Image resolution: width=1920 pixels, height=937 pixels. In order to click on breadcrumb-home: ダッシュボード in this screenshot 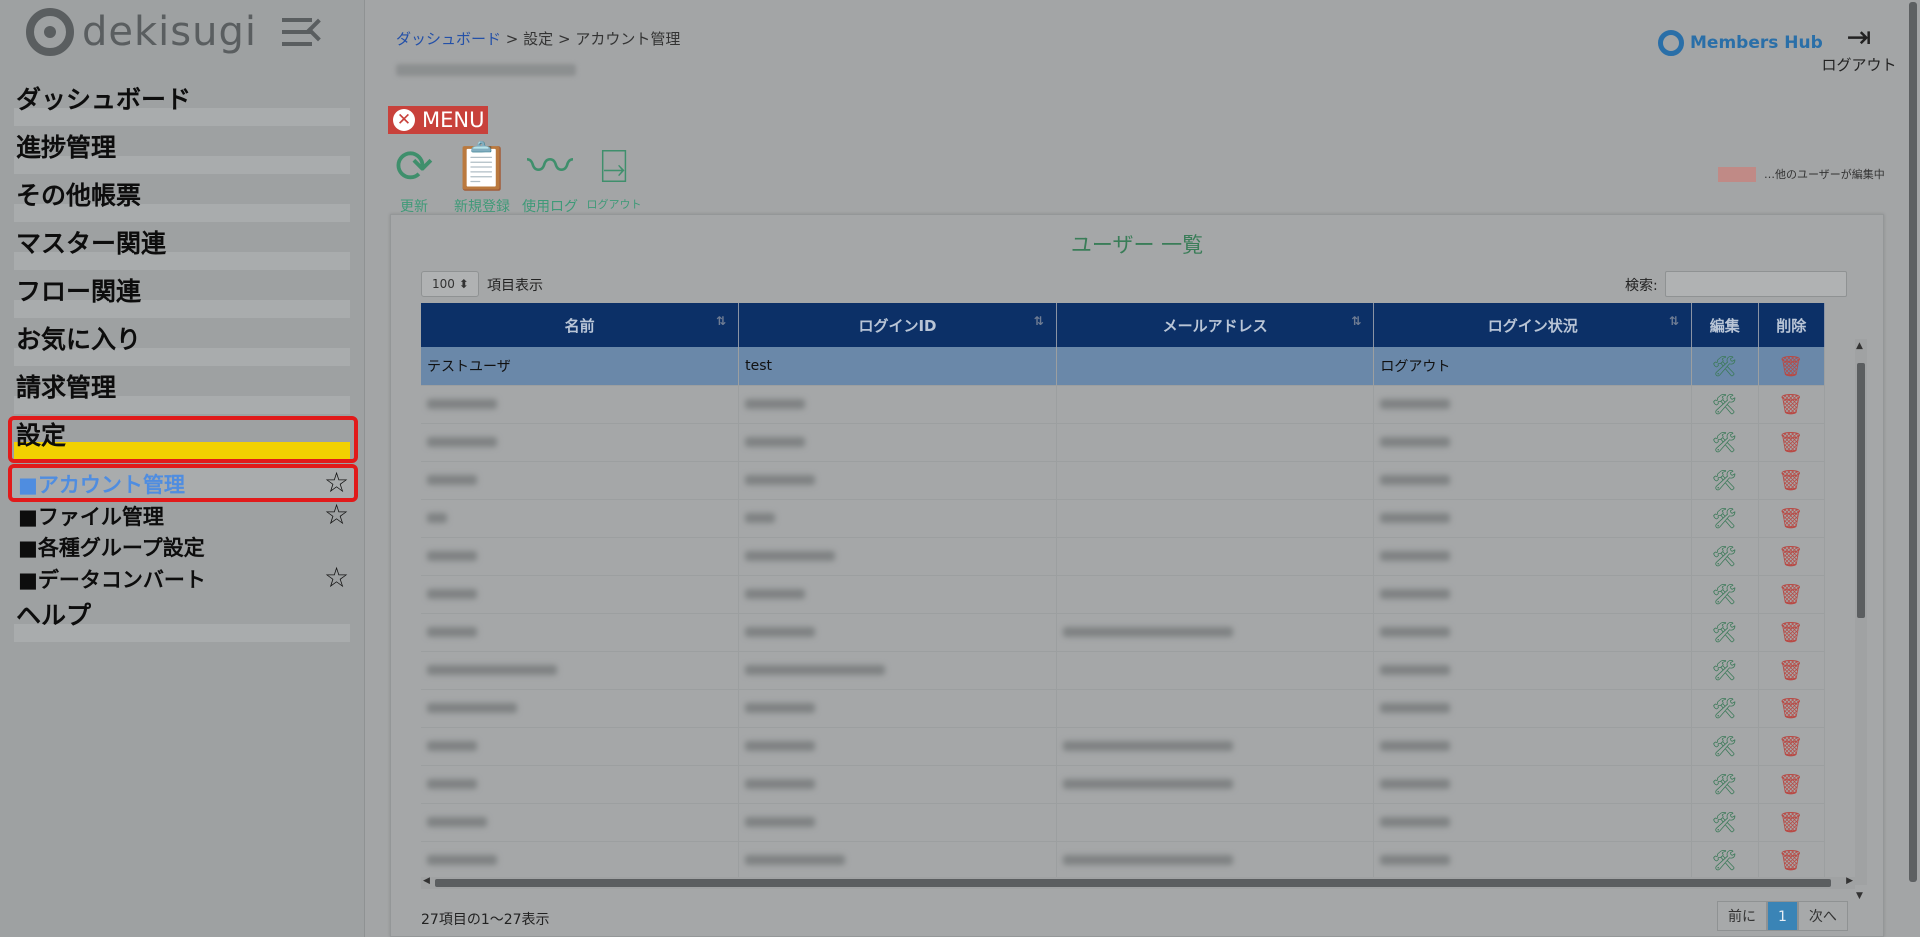, I will do `click(448, 39)`.